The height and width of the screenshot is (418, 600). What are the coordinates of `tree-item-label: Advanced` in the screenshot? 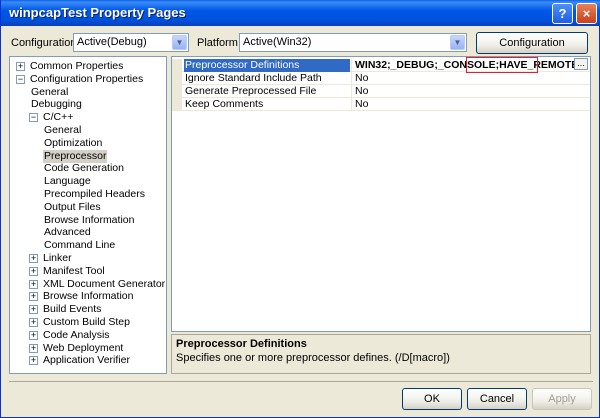 It's located at (67, 232).